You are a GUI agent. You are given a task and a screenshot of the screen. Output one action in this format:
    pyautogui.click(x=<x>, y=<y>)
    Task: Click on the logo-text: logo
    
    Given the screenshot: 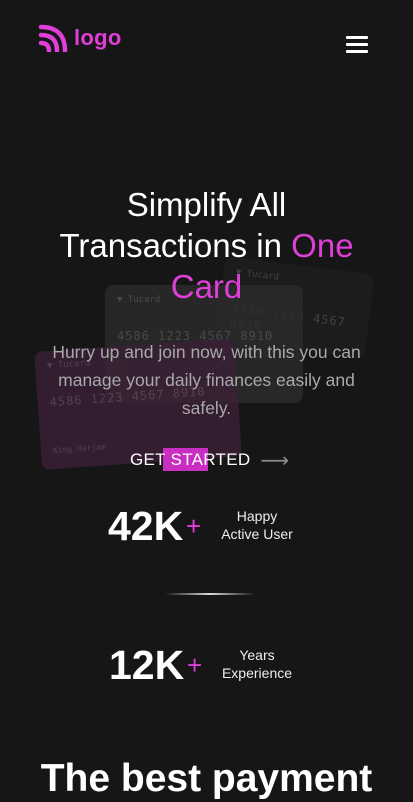 What is the action you would take?
    pyautogui.click(x=98, y=37)
    